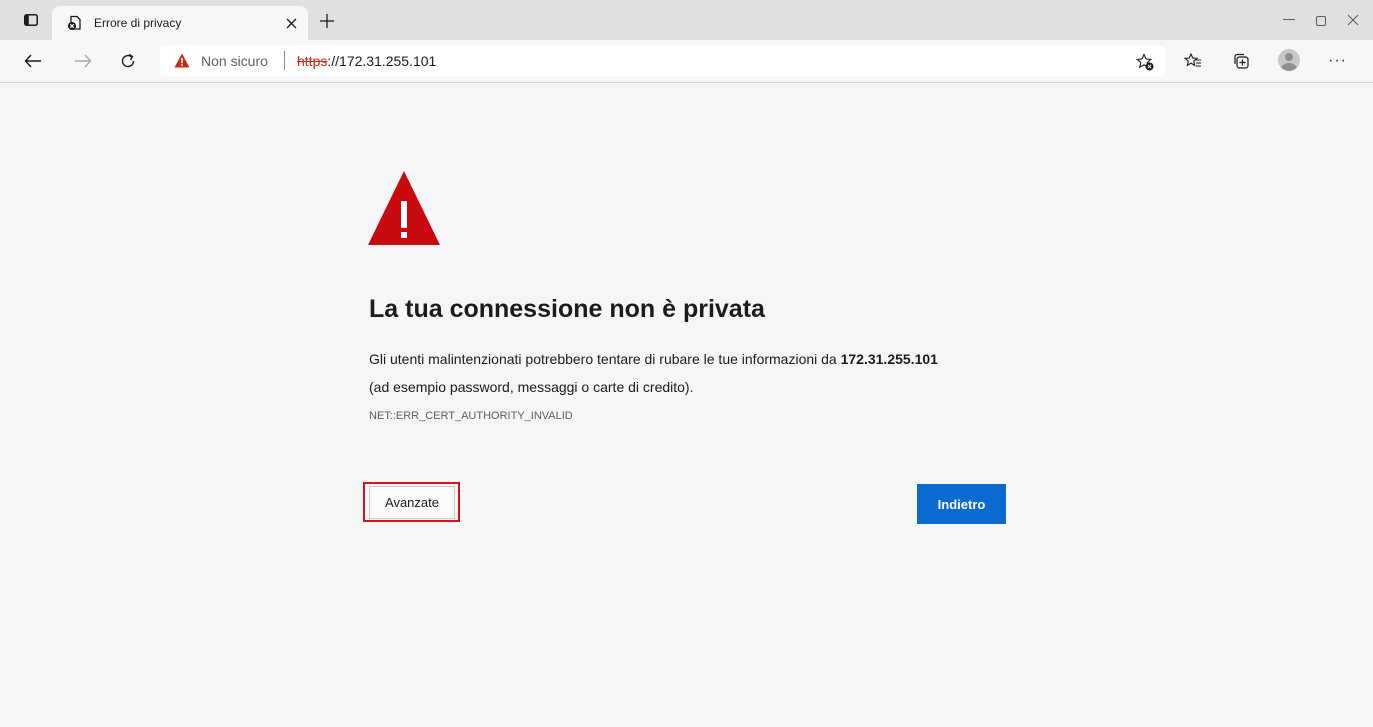 This screenshot has height=727, width=1373. What do you see at coordinates (138, 23) in the screenshot?
I see `tab-title: Errore di privacy` at bounding box center [138, 23].